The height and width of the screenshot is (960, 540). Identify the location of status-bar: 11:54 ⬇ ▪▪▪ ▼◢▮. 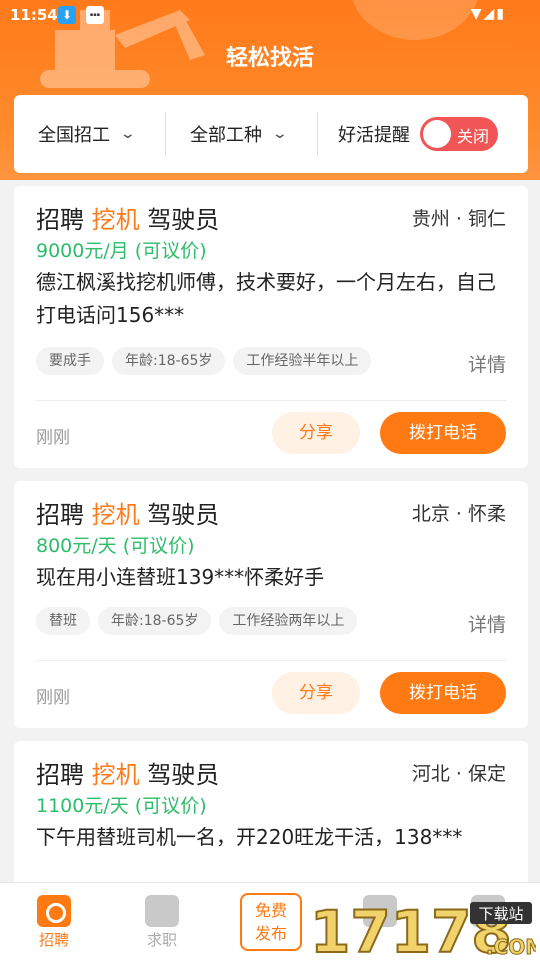
(270, 16).